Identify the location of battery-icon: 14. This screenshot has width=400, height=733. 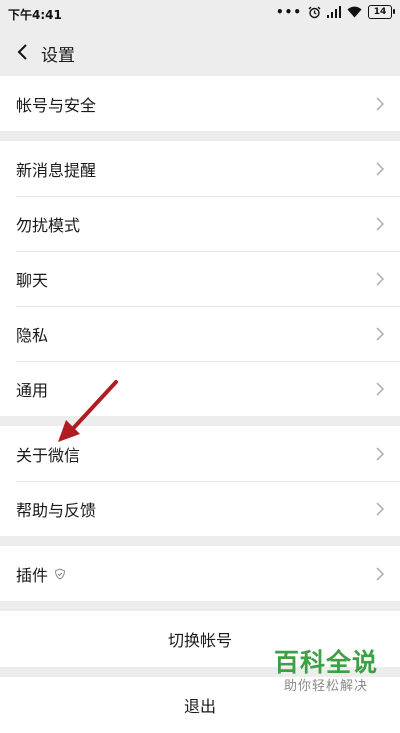
(381, 12).